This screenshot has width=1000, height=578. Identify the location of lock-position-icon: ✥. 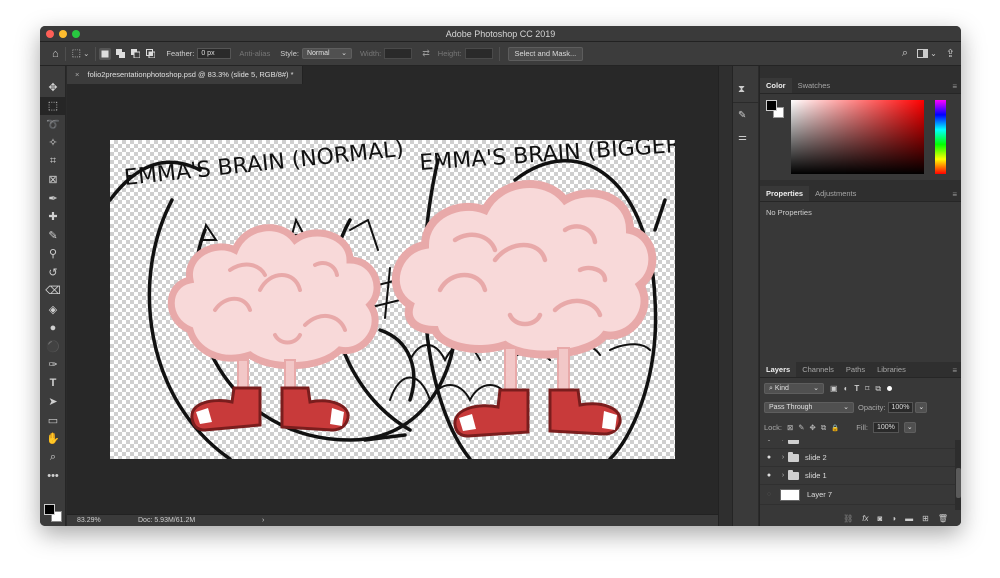
(813, 427).